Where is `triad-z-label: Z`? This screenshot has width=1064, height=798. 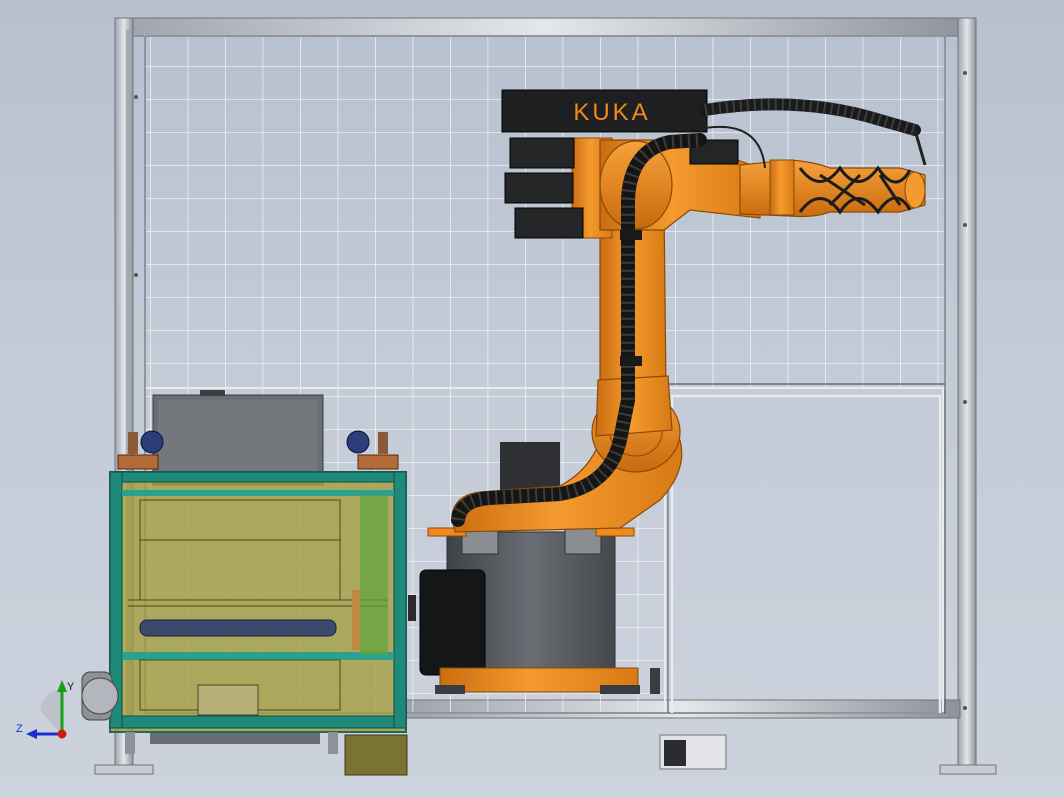 triad-z-label: Z is located at coordinates (19, 729).